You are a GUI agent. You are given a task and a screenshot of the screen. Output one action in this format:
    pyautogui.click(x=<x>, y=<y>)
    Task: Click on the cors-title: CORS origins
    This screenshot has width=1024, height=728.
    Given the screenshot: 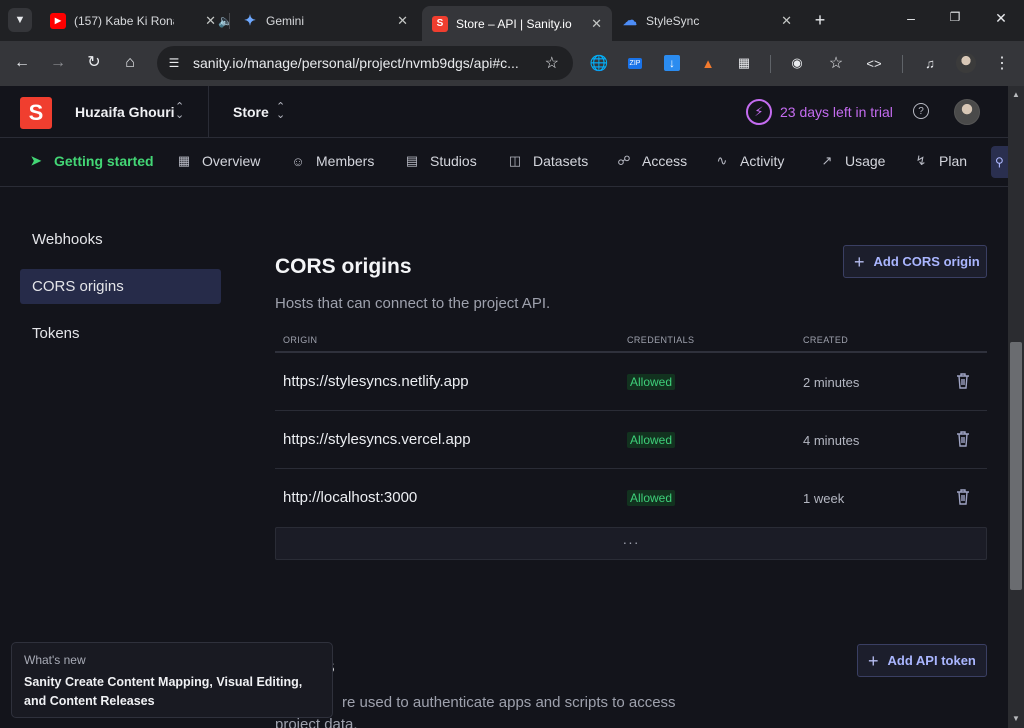 What is the action you would take?
    pyautogui.click(x=343, y=266)
    